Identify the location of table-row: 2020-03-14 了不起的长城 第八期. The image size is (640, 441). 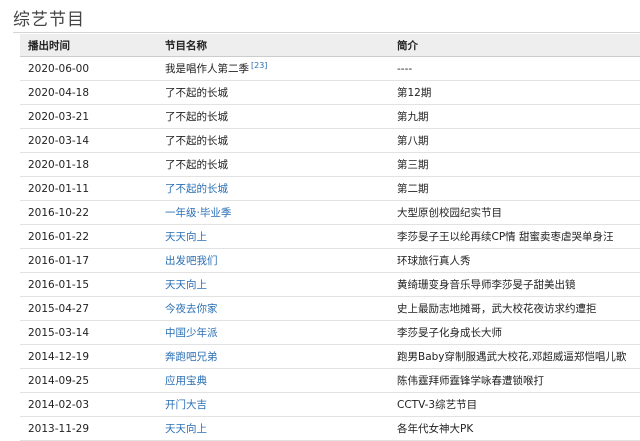
(330, 140).